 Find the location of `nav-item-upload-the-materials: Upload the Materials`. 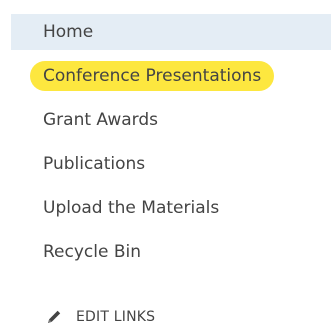

nav-item-upload-the-materials: Upload the Materials is located at coordinates (115, 208).